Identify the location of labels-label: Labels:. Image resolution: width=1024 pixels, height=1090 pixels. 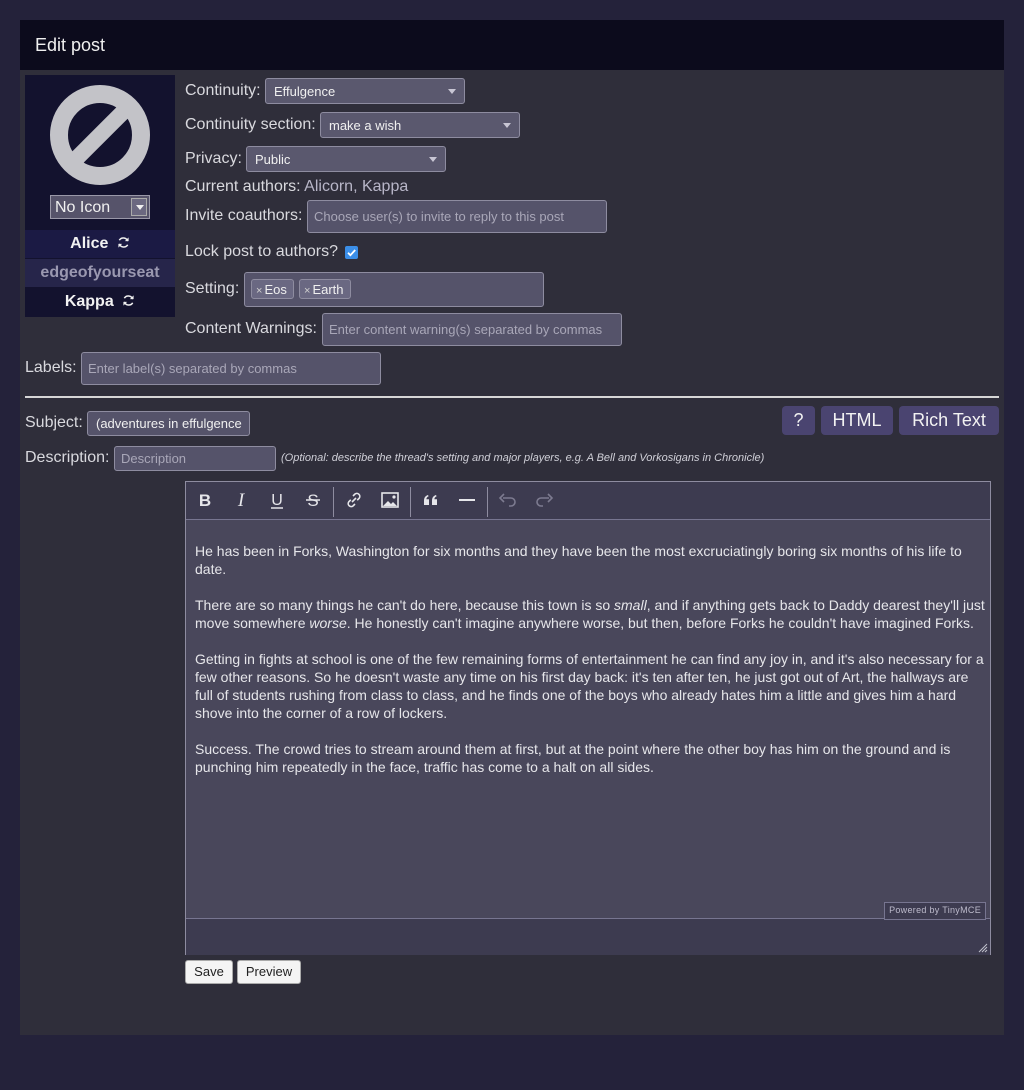
(51, 367).